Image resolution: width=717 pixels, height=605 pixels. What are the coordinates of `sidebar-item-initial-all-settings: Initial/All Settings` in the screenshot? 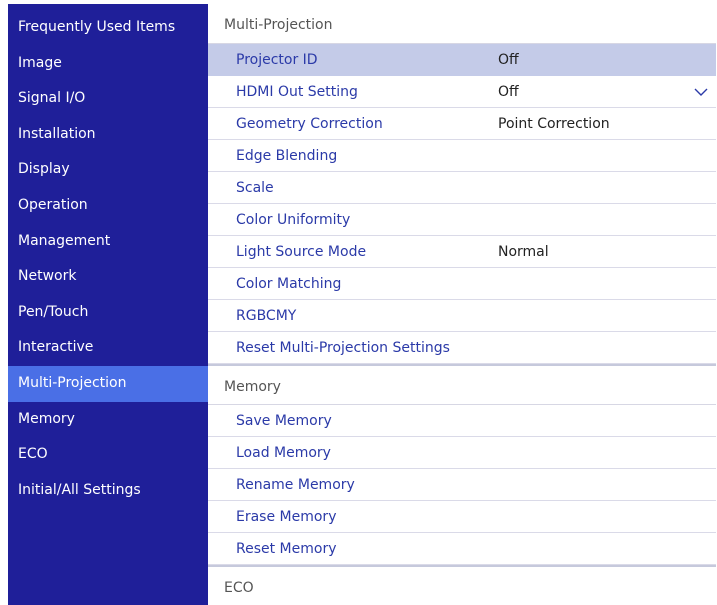 It's located at (108, 491).